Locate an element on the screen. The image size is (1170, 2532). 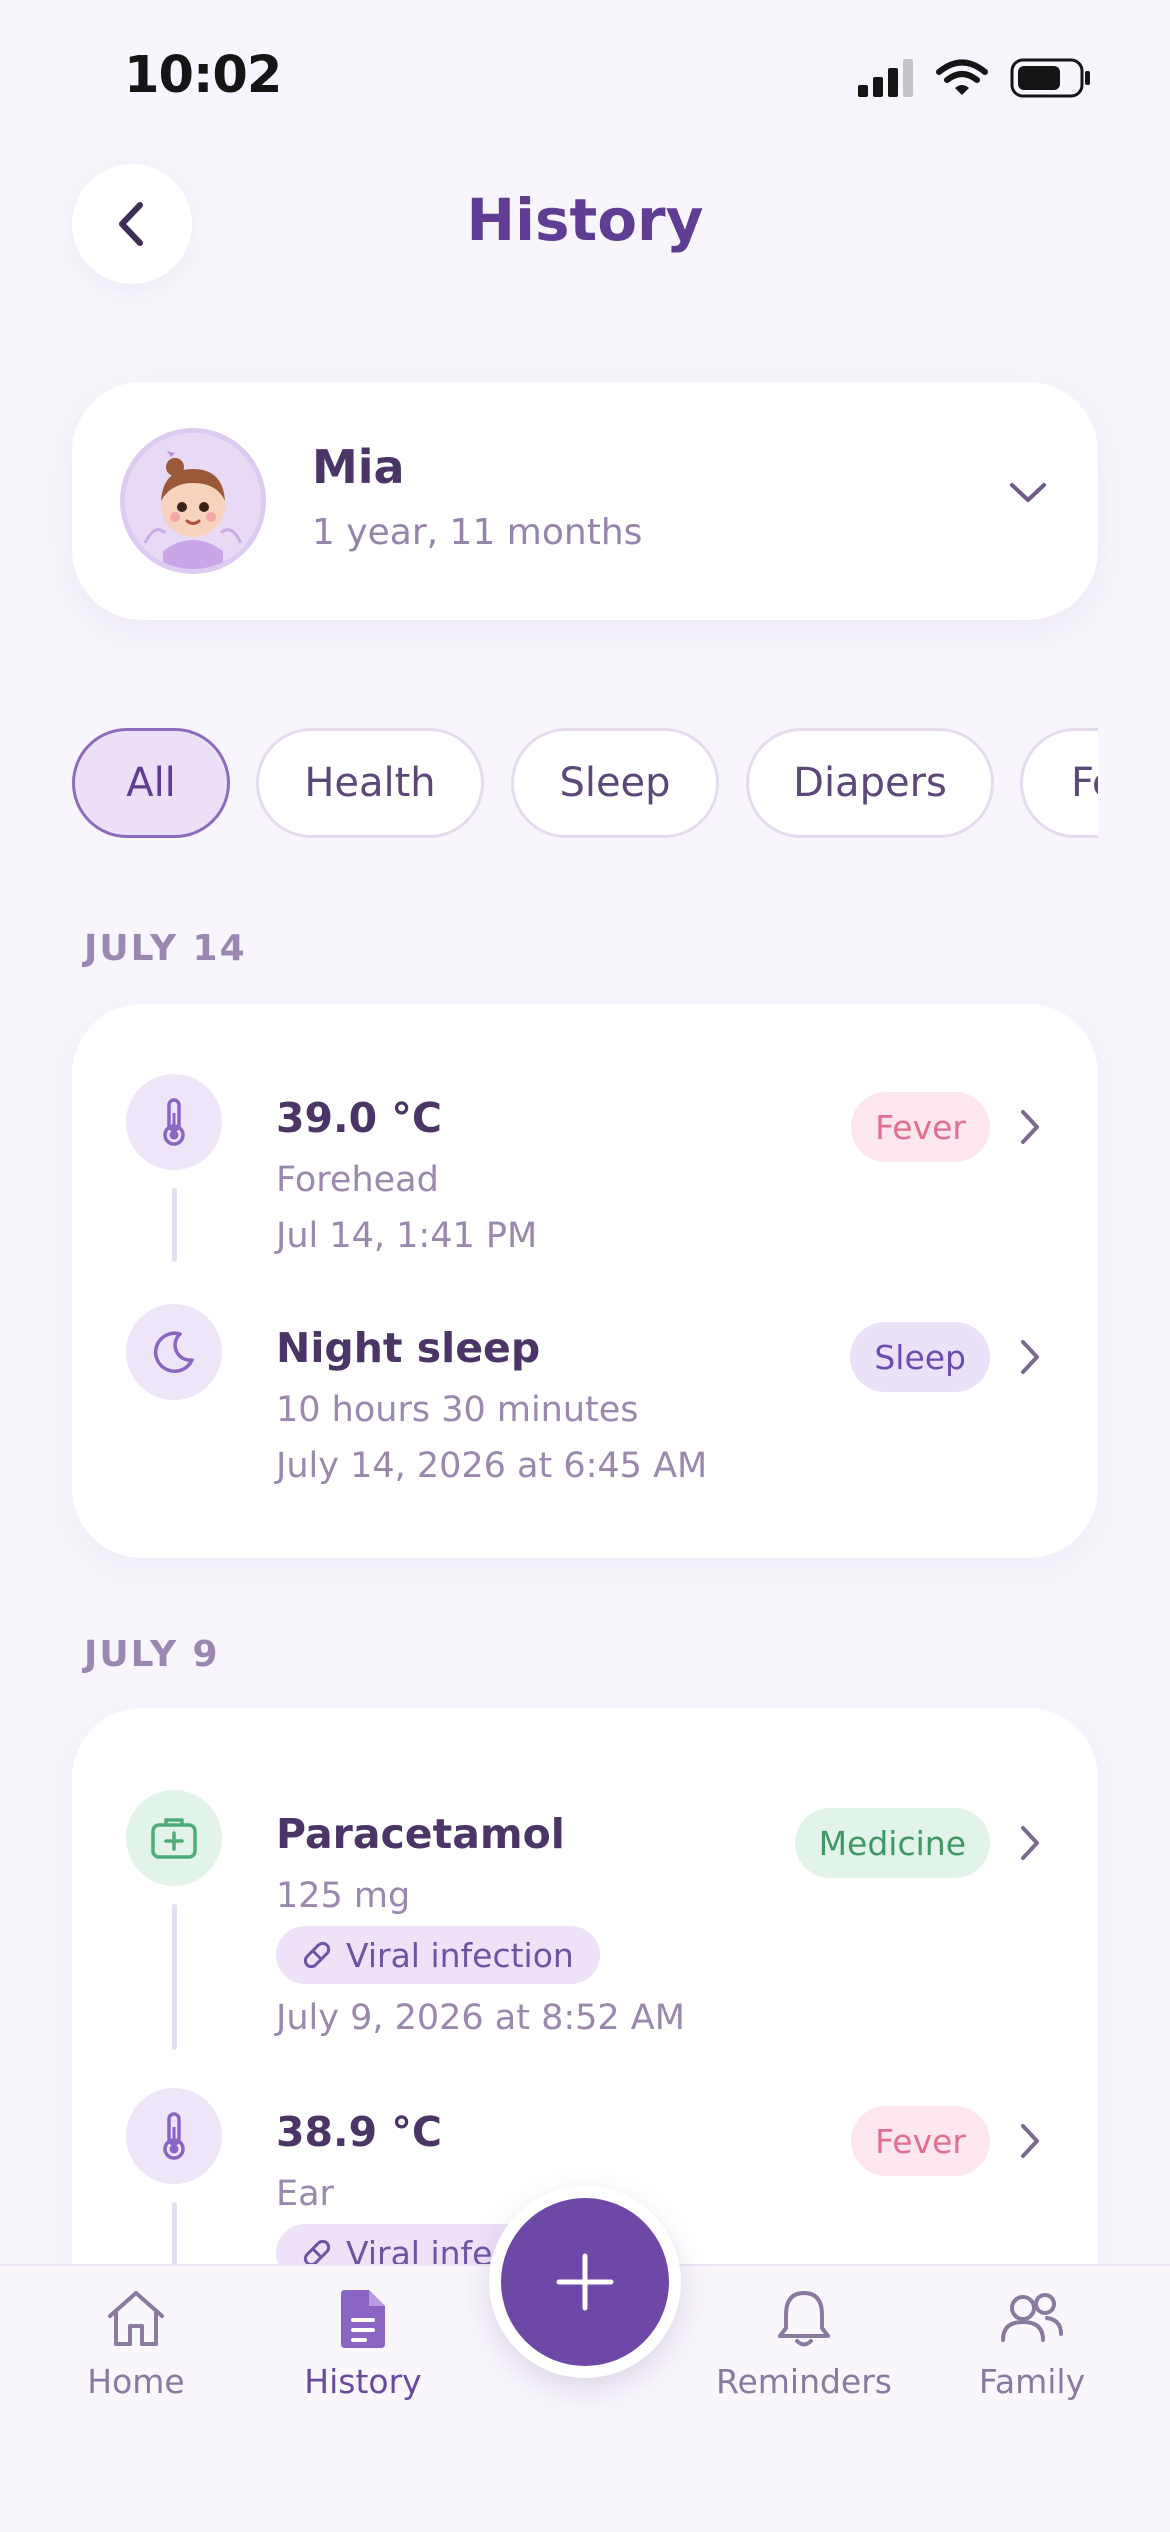
entry-subtitle: Forehead is located at coordinates (357, 1180).